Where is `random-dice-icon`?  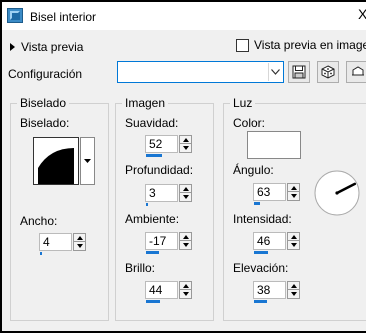 random-dice-icon is located at coordinates (328, 72).